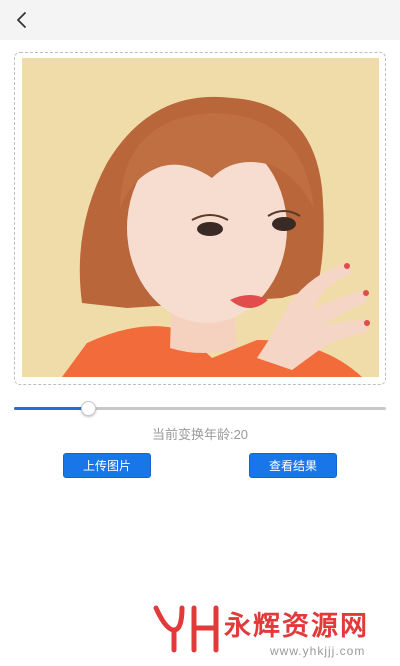 The height and width of the screenshot is (666, 400). Describe the element at coordinates (293, 465) in the screenshot. I see `view-result-button: 查看结果` at that location.